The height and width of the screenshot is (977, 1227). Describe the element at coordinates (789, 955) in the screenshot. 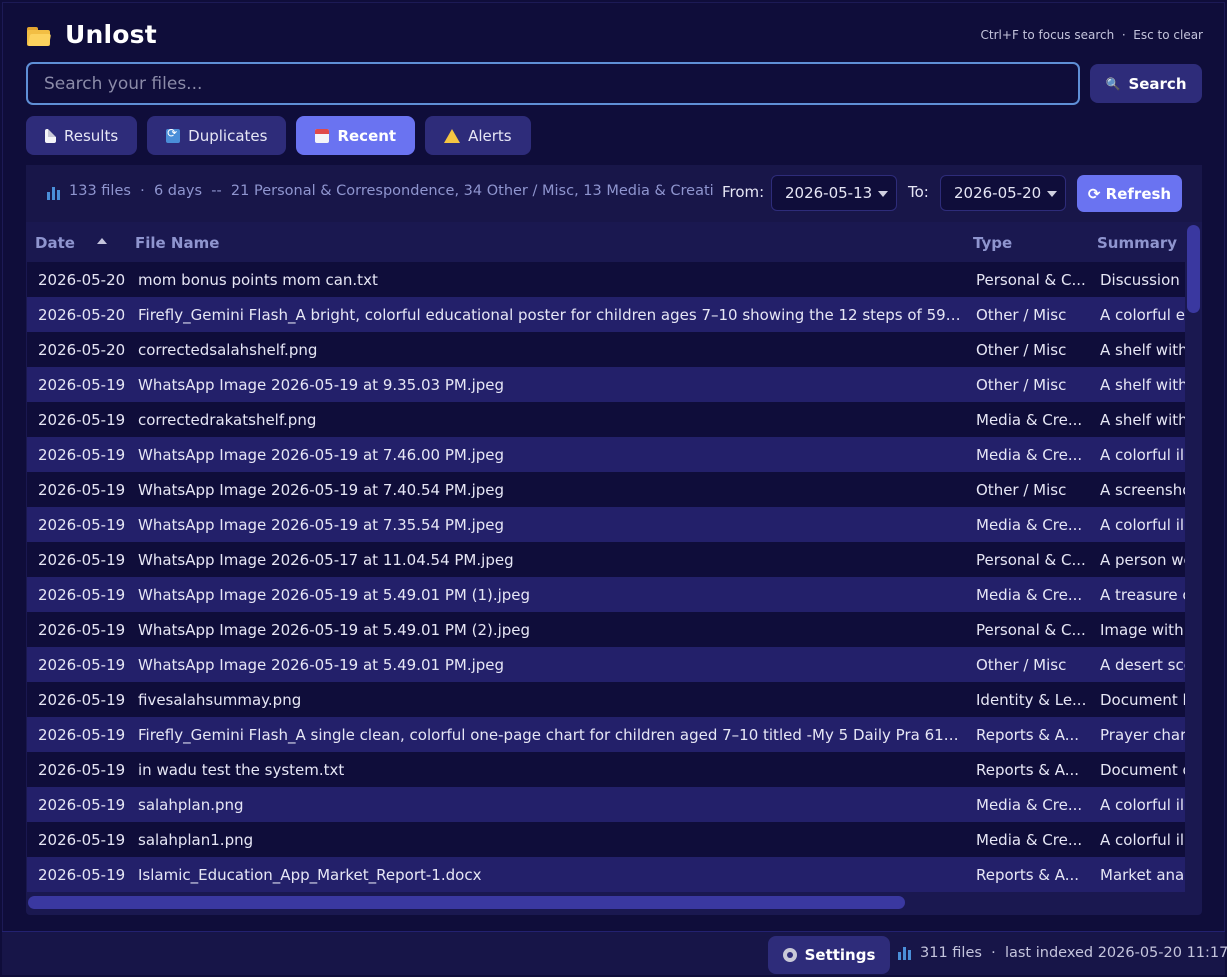

I see `gear-icon` at that location.